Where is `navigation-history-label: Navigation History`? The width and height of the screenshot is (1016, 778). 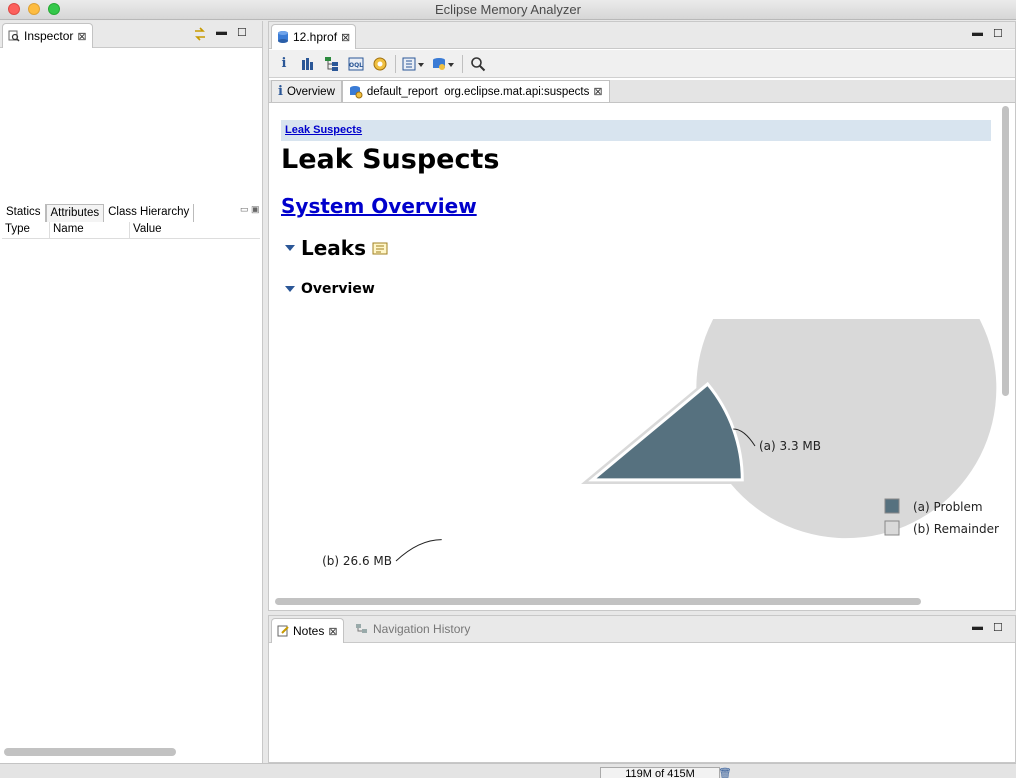
navigation-history-label: Navigation History is located at coordinates (422, 629).